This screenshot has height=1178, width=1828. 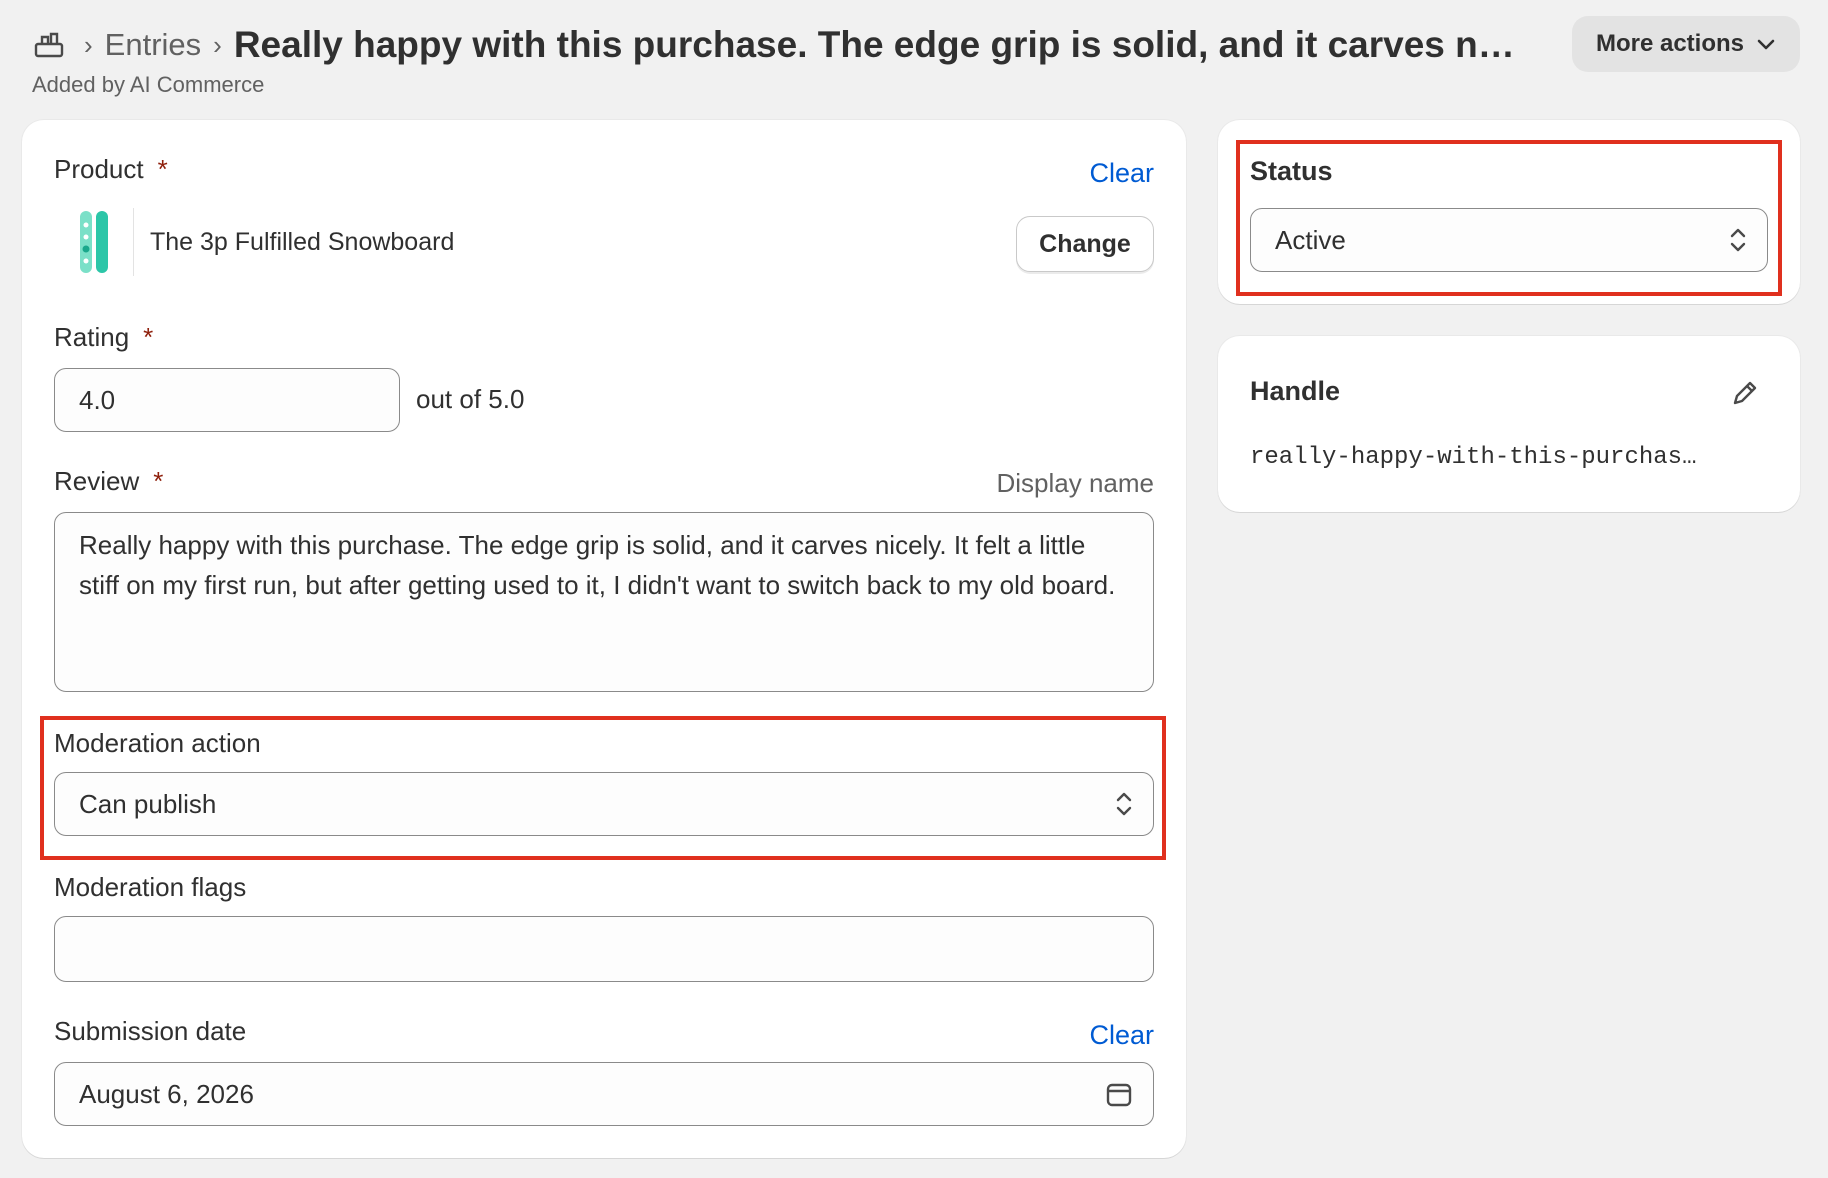 I want to click on change-product-label: Change, so click(x=1085, y=243).